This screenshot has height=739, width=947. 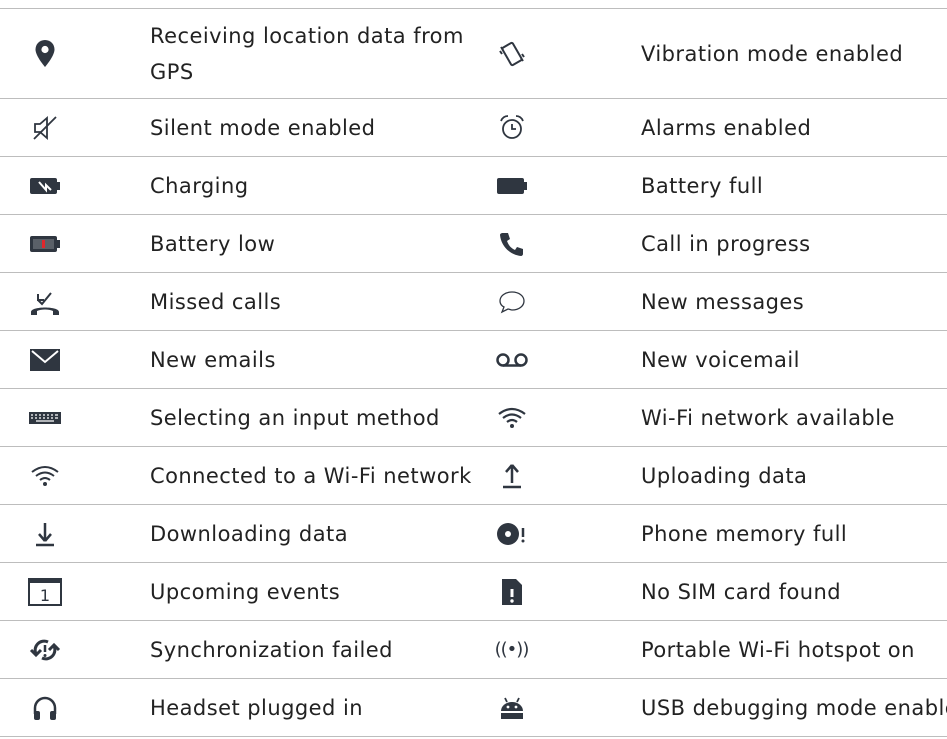 I want to click on row-label: Wi-Fi network available, so click(x=768, y=417).